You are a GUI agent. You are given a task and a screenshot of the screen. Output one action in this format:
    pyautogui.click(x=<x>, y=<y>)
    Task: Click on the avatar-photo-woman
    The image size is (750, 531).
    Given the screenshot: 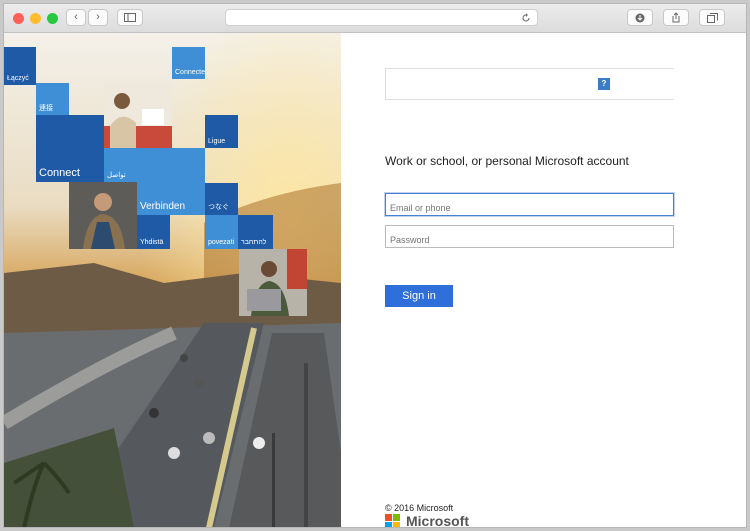 What is the action you would take?
    pyautogui.click(x=138, y=114)
    